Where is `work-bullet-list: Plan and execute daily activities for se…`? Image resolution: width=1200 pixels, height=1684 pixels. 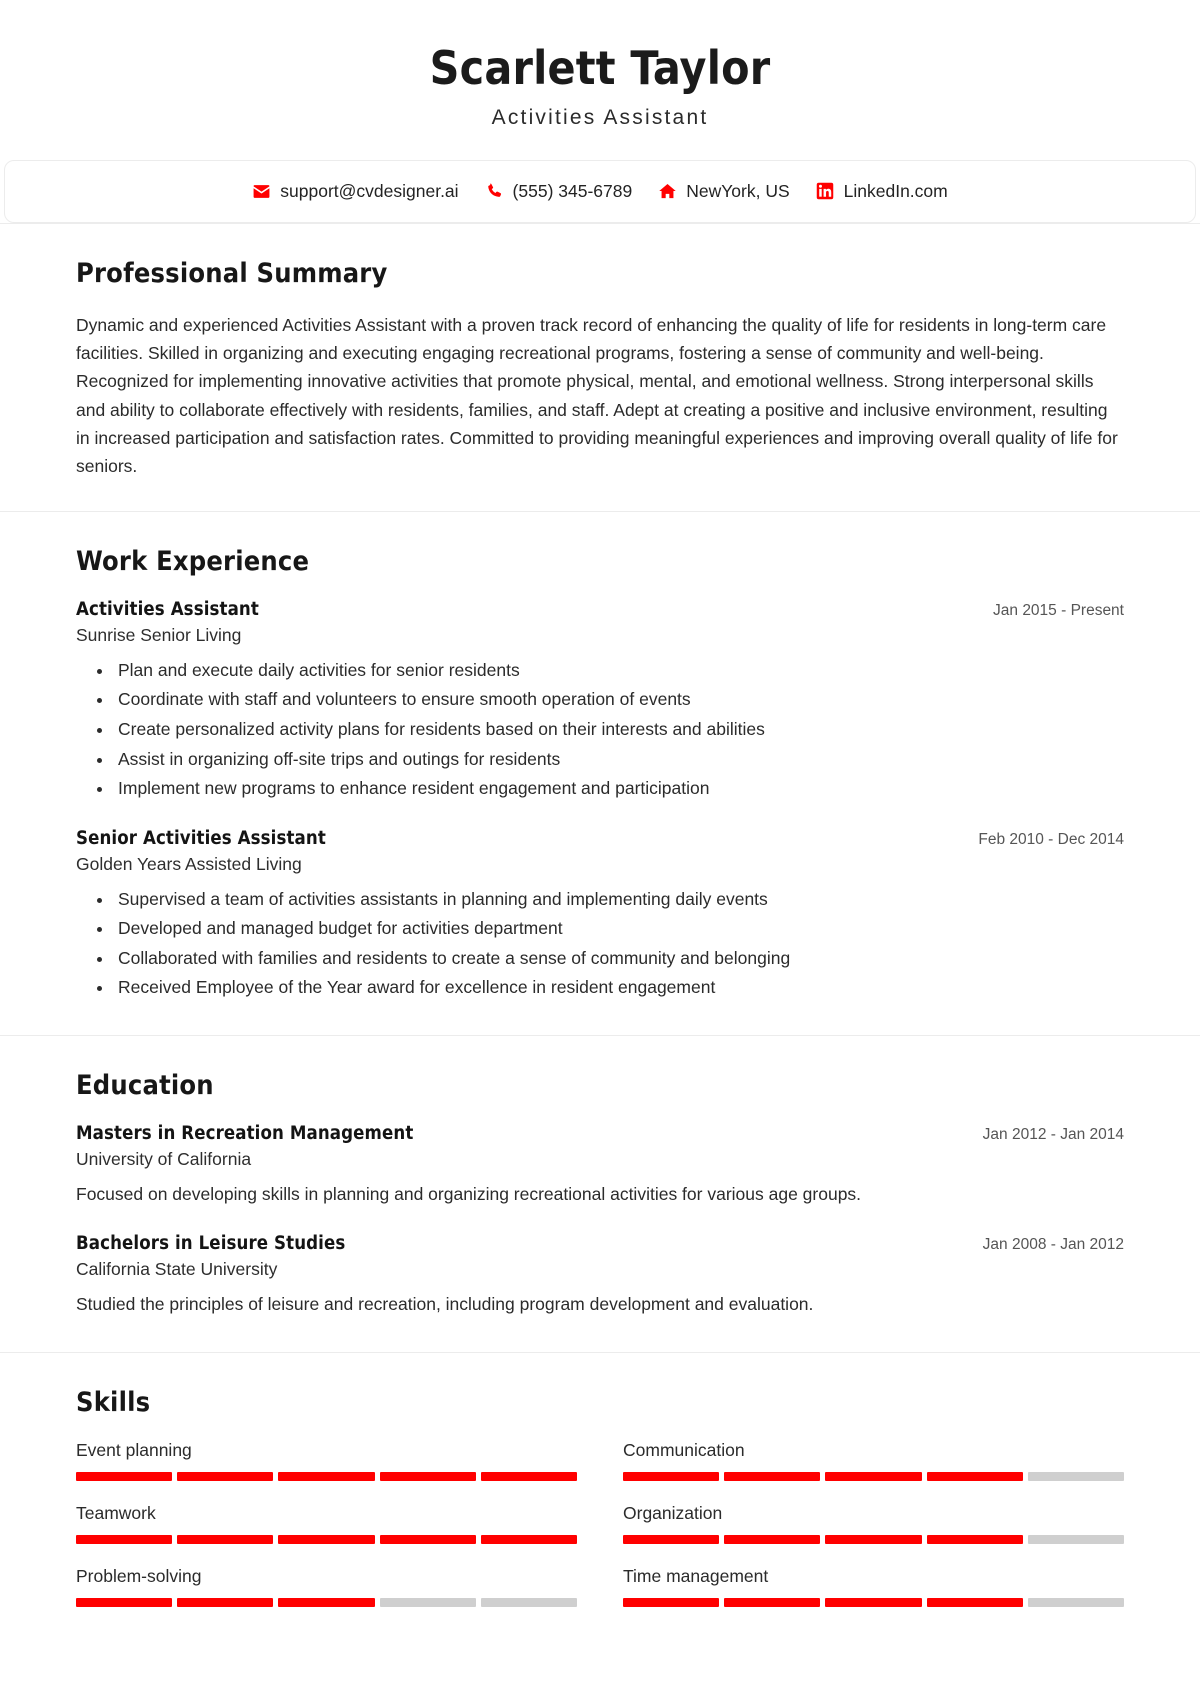 work-bullet-list: Plan and execute daily activities for se… is located at coordinates (600, 729).